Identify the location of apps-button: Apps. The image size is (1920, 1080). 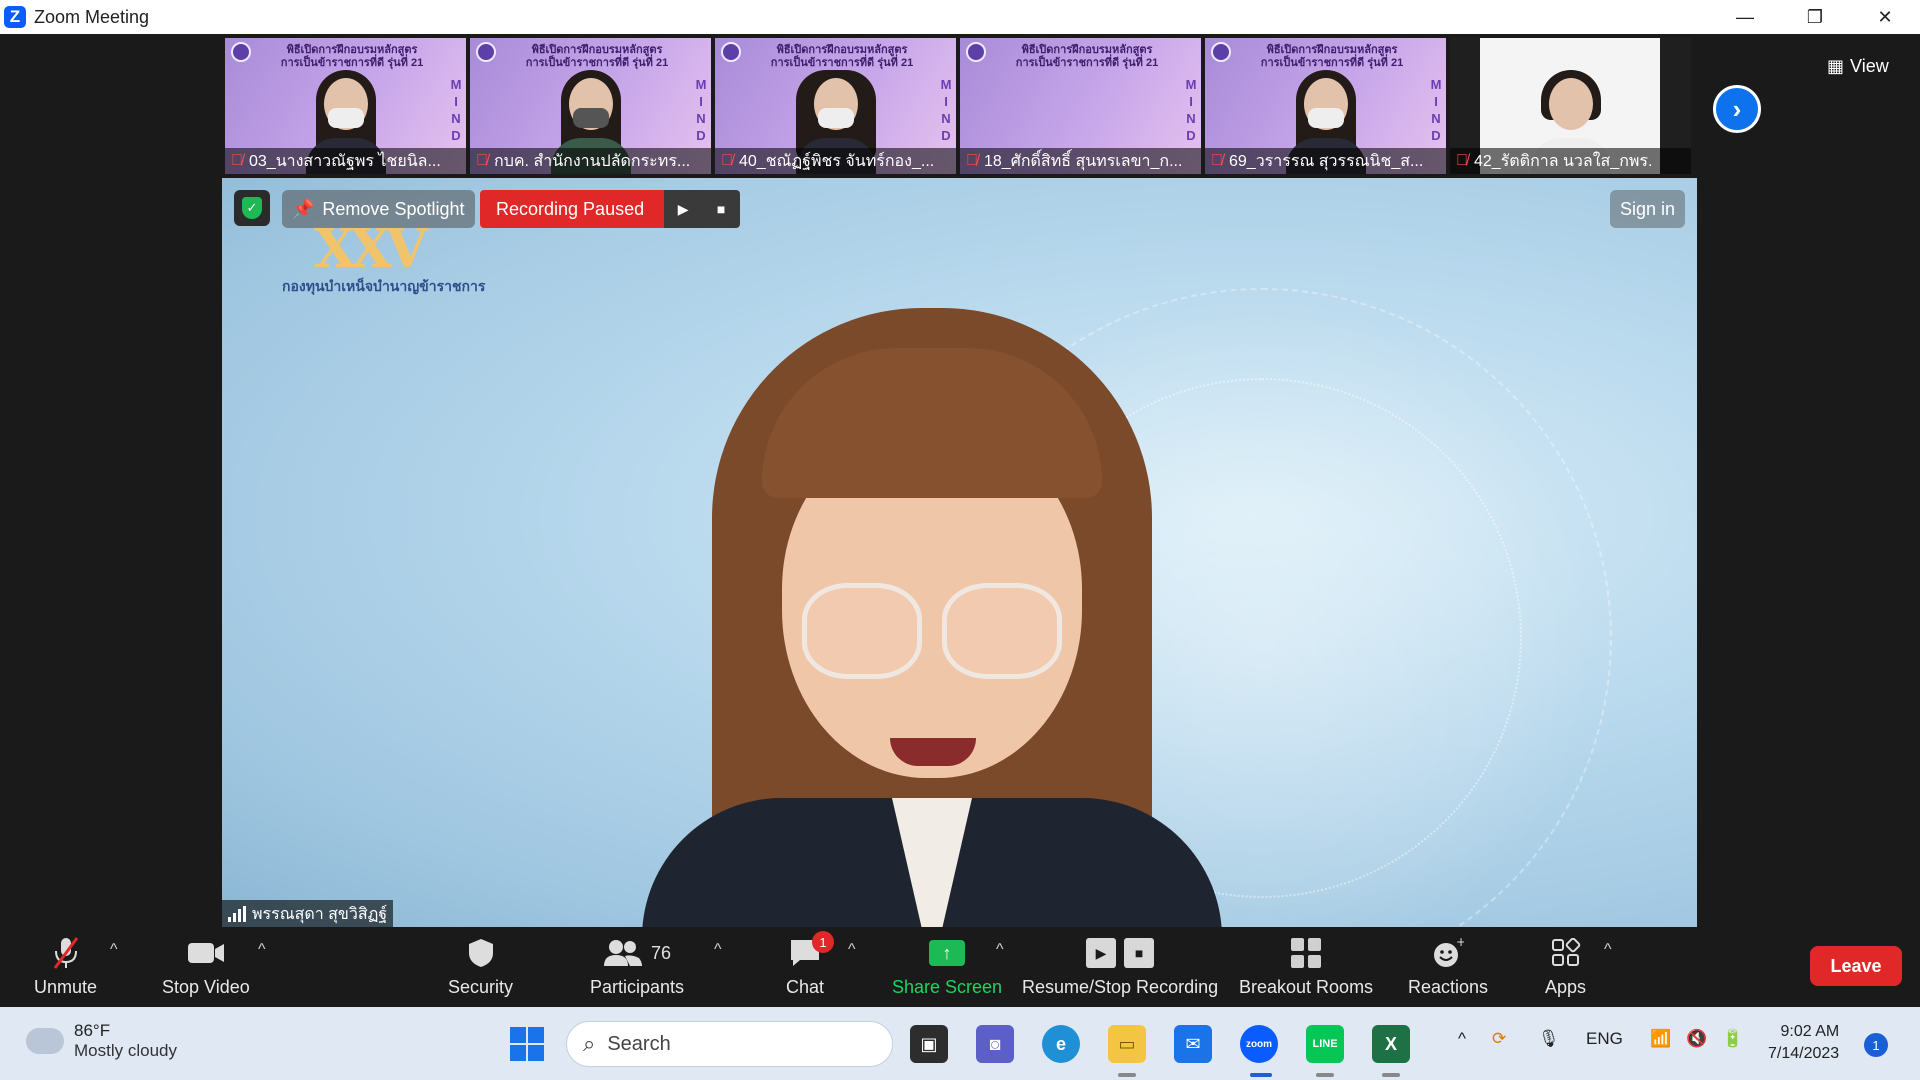
(1565, 965).